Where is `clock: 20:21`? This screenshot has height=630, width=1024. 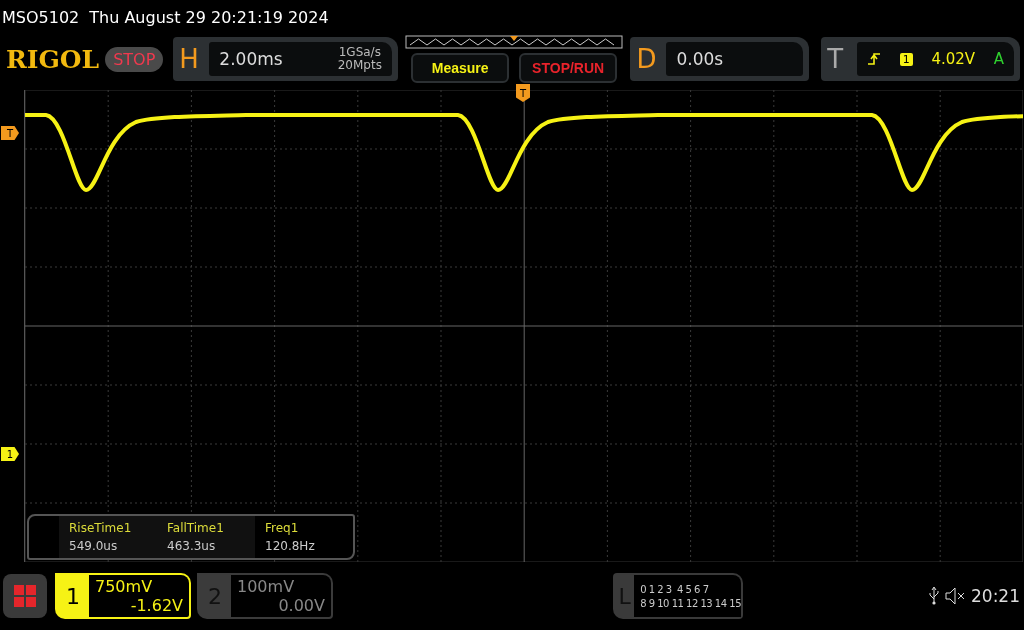
clock: 20:21 is located at coordinates (995, 596).